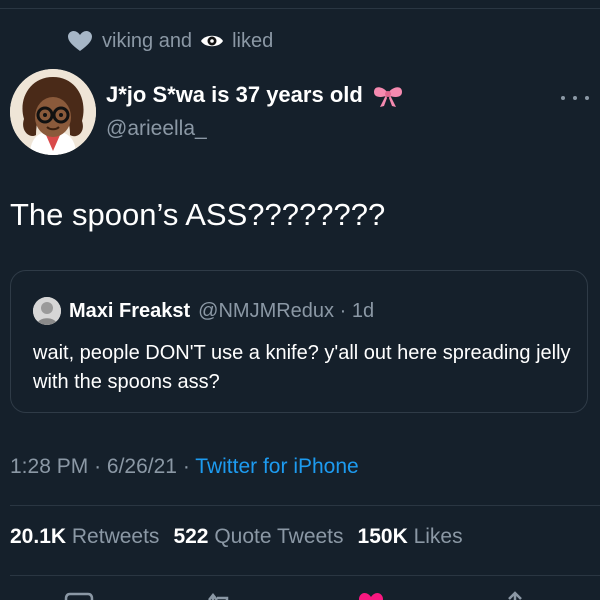  Describe the element at coordinates (130, 310) in the screenshot. I see `quoted-name: Maxi Freakst` at that location.